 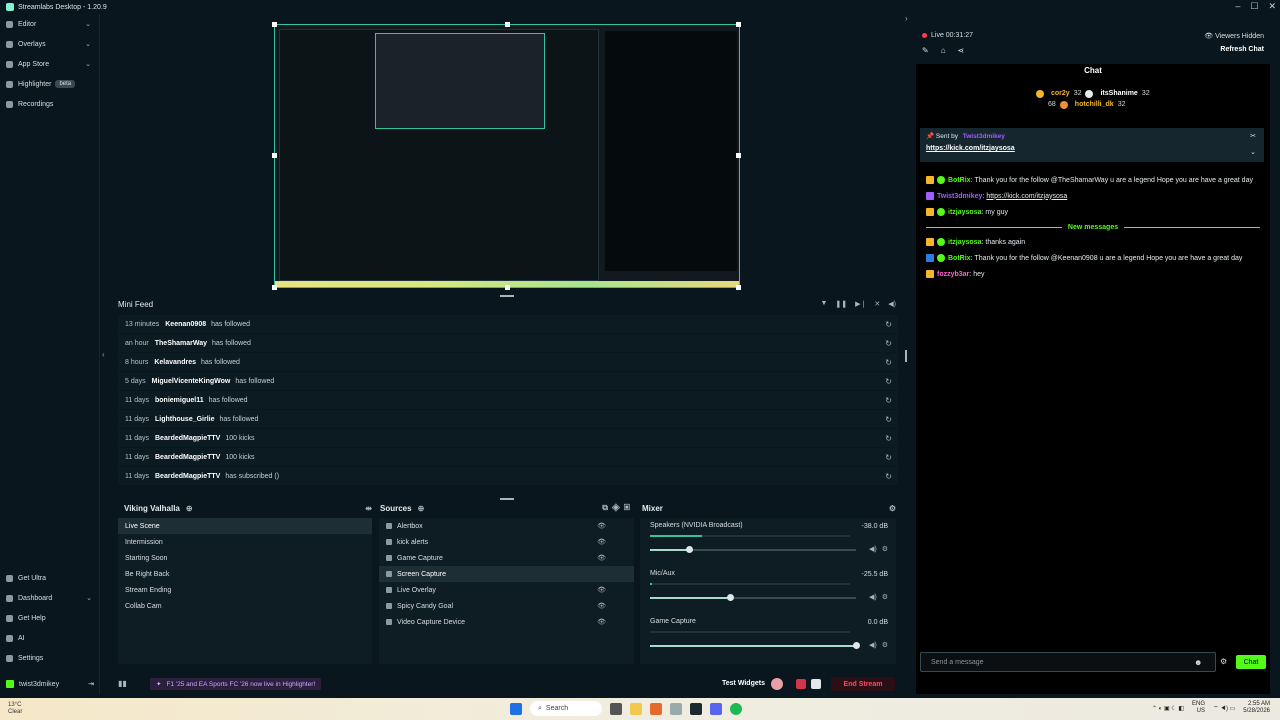 I want to click on taskbar-search: ⌕ Search, so click(x=566, y=708).